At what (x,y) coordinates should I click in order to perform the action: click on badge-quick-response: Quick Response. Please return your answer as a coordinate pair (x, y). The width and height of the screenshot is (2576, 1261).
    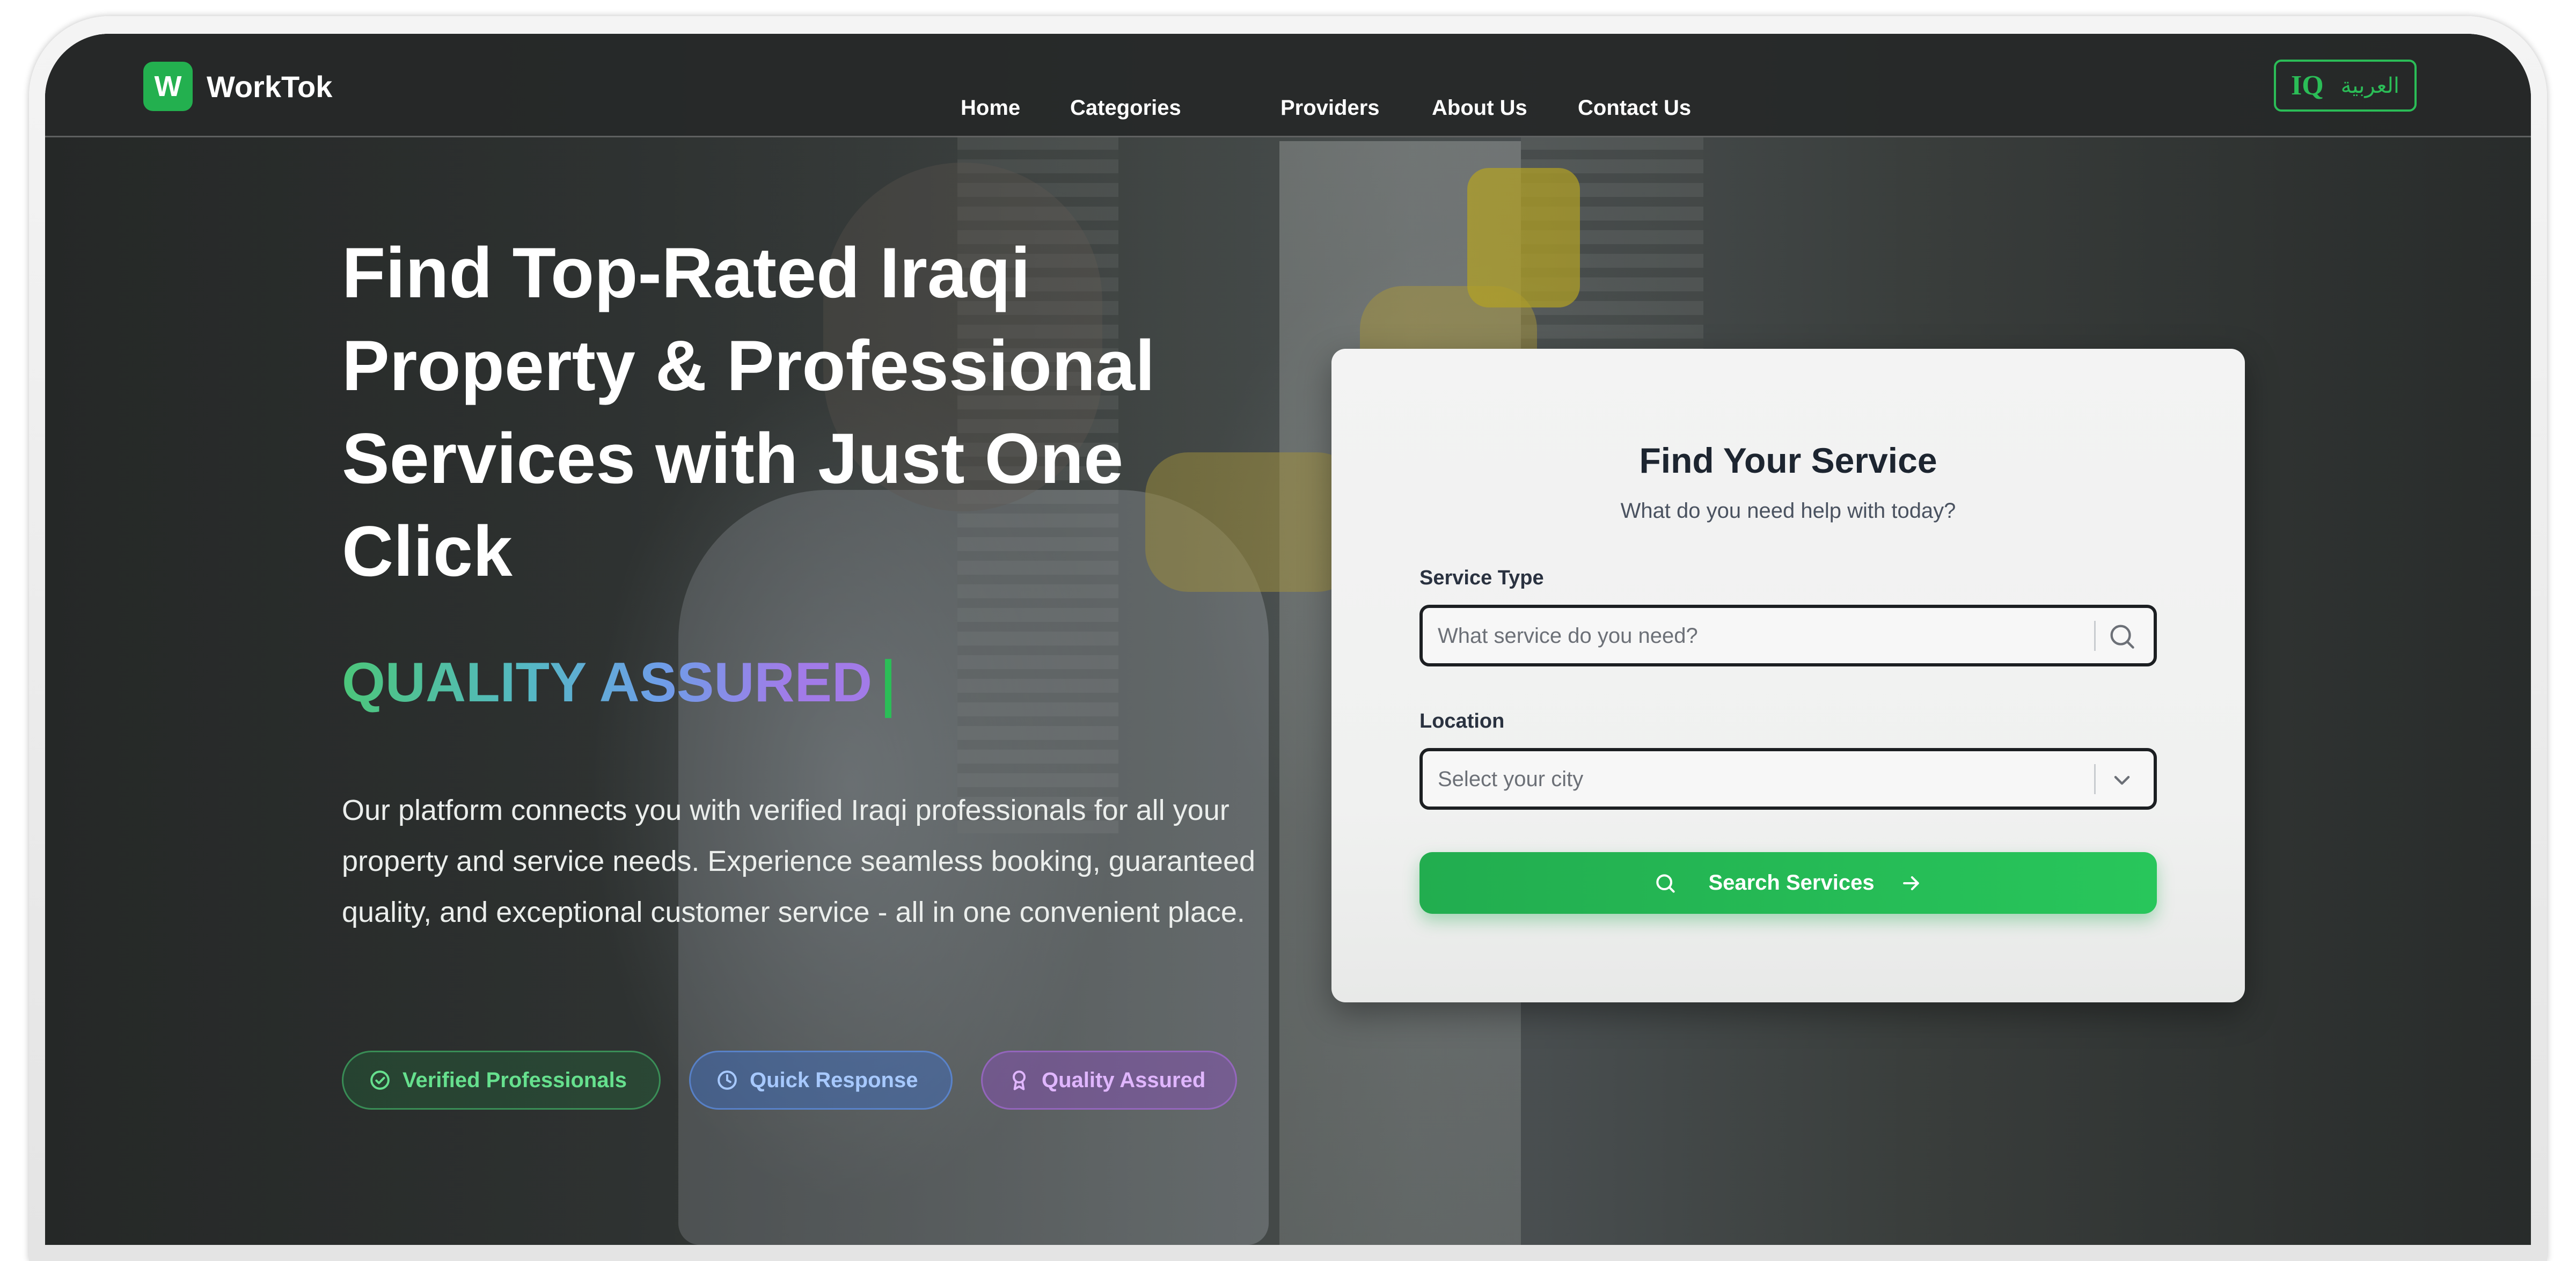
    Looking at the image, I should click on (821, 1080).